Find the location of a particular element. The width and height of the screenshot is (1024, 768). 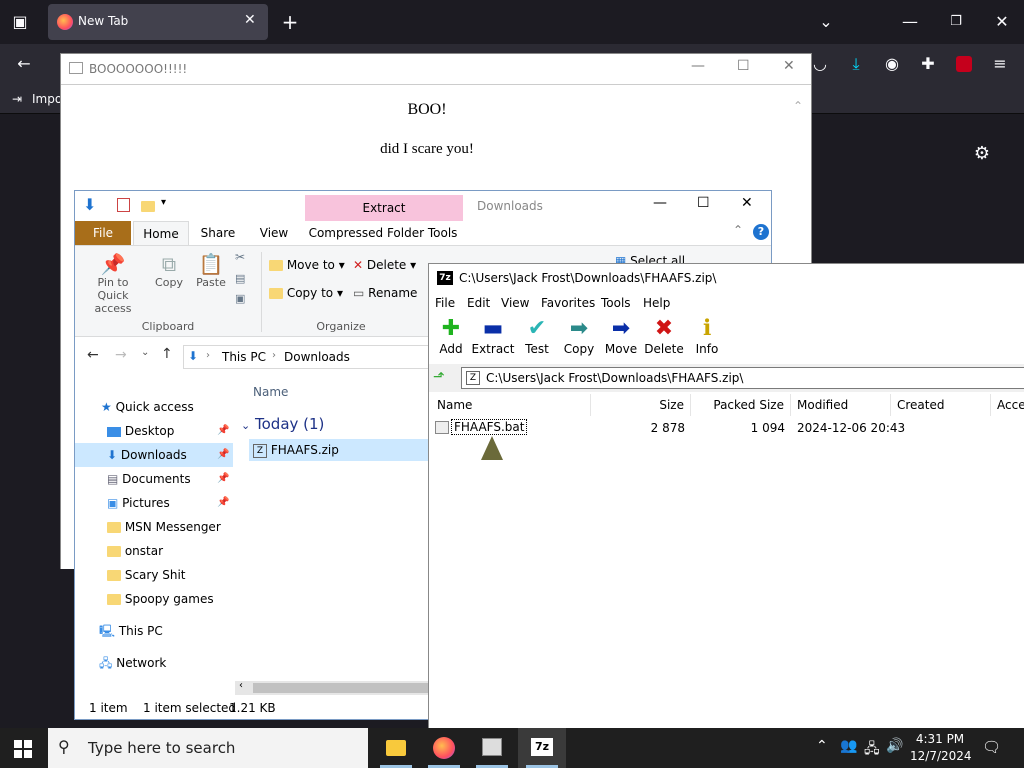

breadcrumb-bar: ⬇ › This PC › Downloads is located at coordinates (313, 357).